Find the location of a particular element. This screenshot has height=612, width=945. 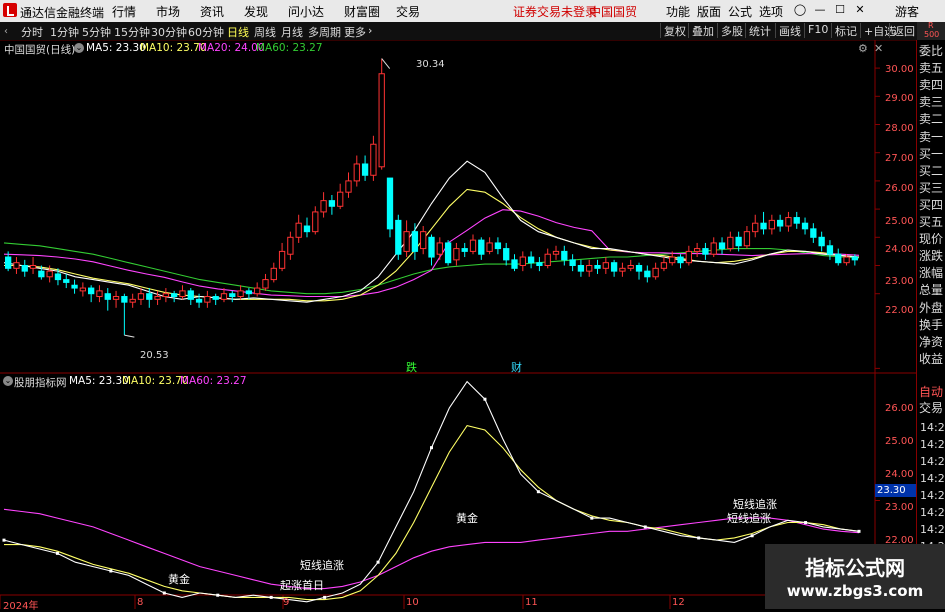

legend-ma60: MA60: 23.27 is located at coordinates (289, 48).